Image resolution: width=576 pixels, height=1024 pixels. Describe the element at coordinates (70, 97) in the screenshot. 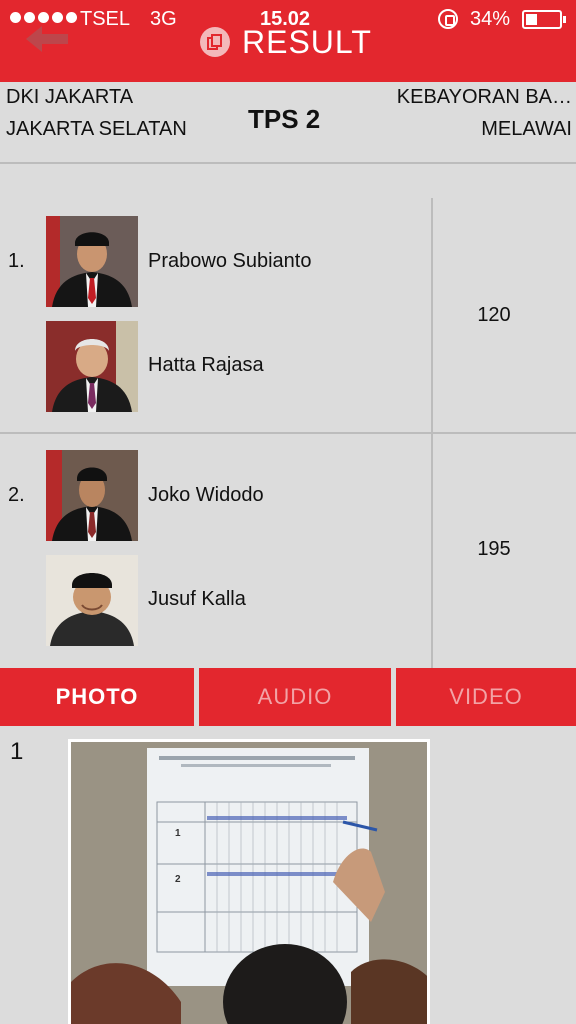

I see `province-label: DKI JAKARTA` at that location.